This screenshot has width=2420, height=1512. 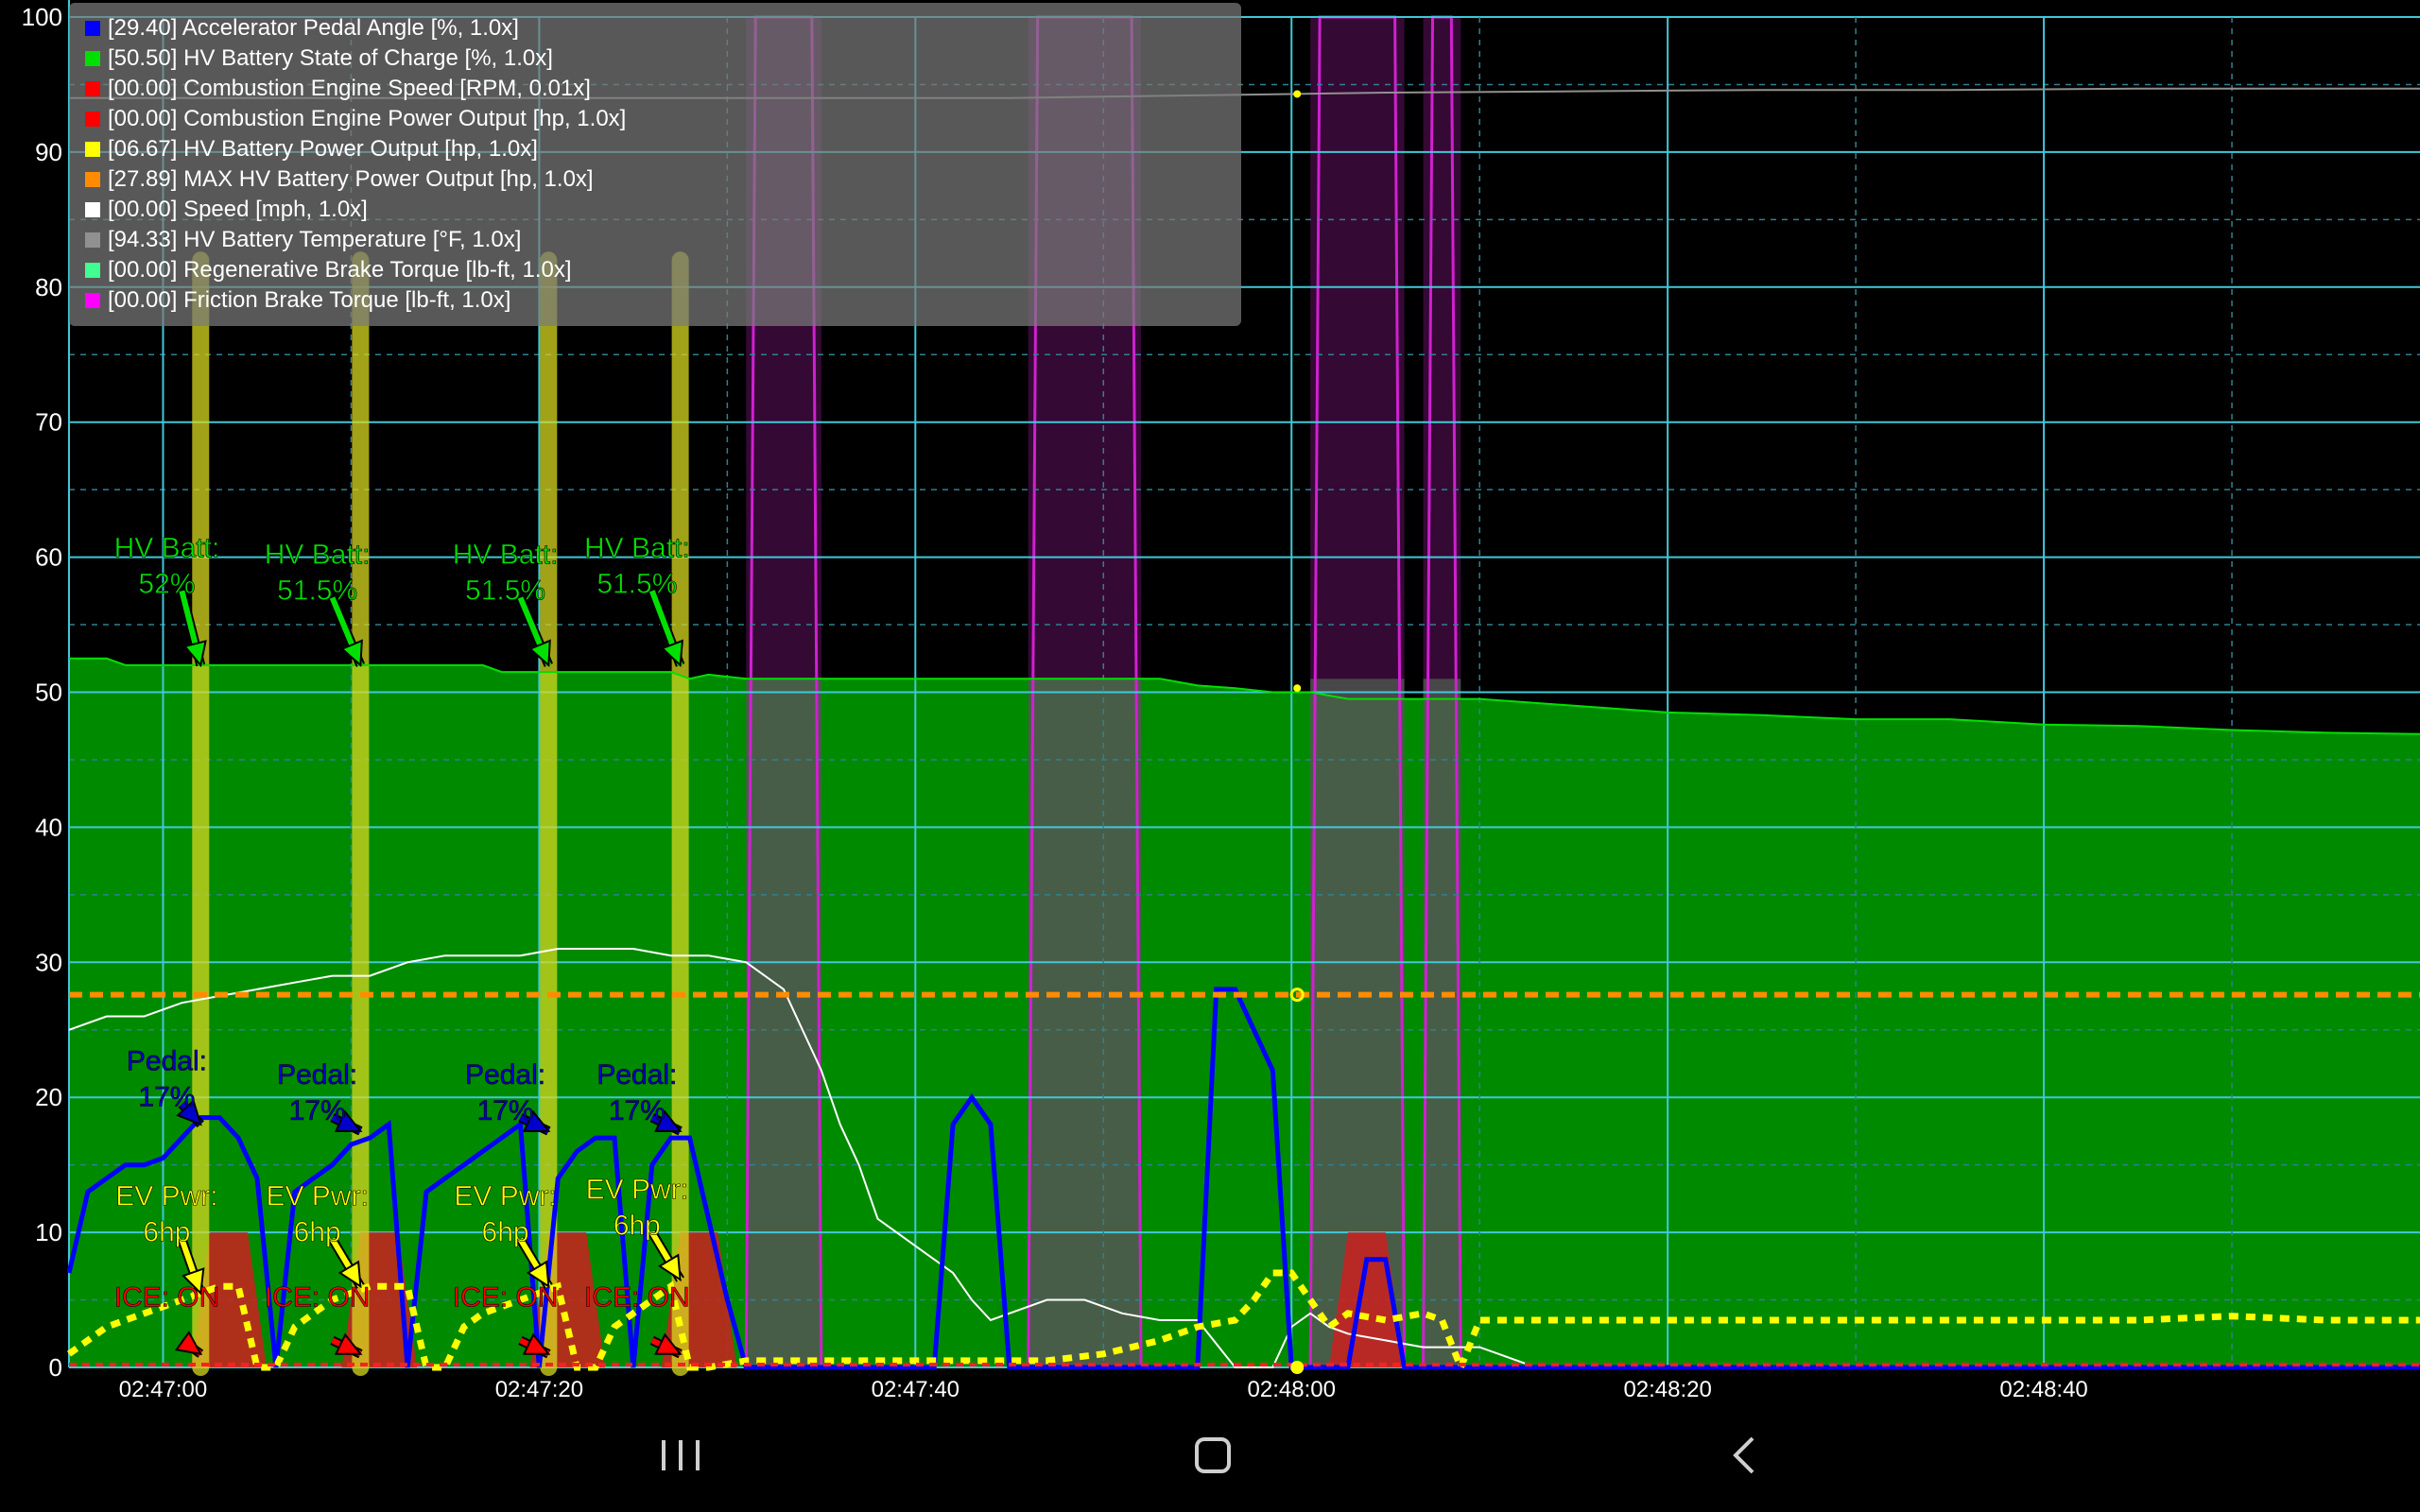 What do you see at coordinates (48, 287) in the screenshot?
I see `y-tick-label: 80` at bounding box center [48, 287].